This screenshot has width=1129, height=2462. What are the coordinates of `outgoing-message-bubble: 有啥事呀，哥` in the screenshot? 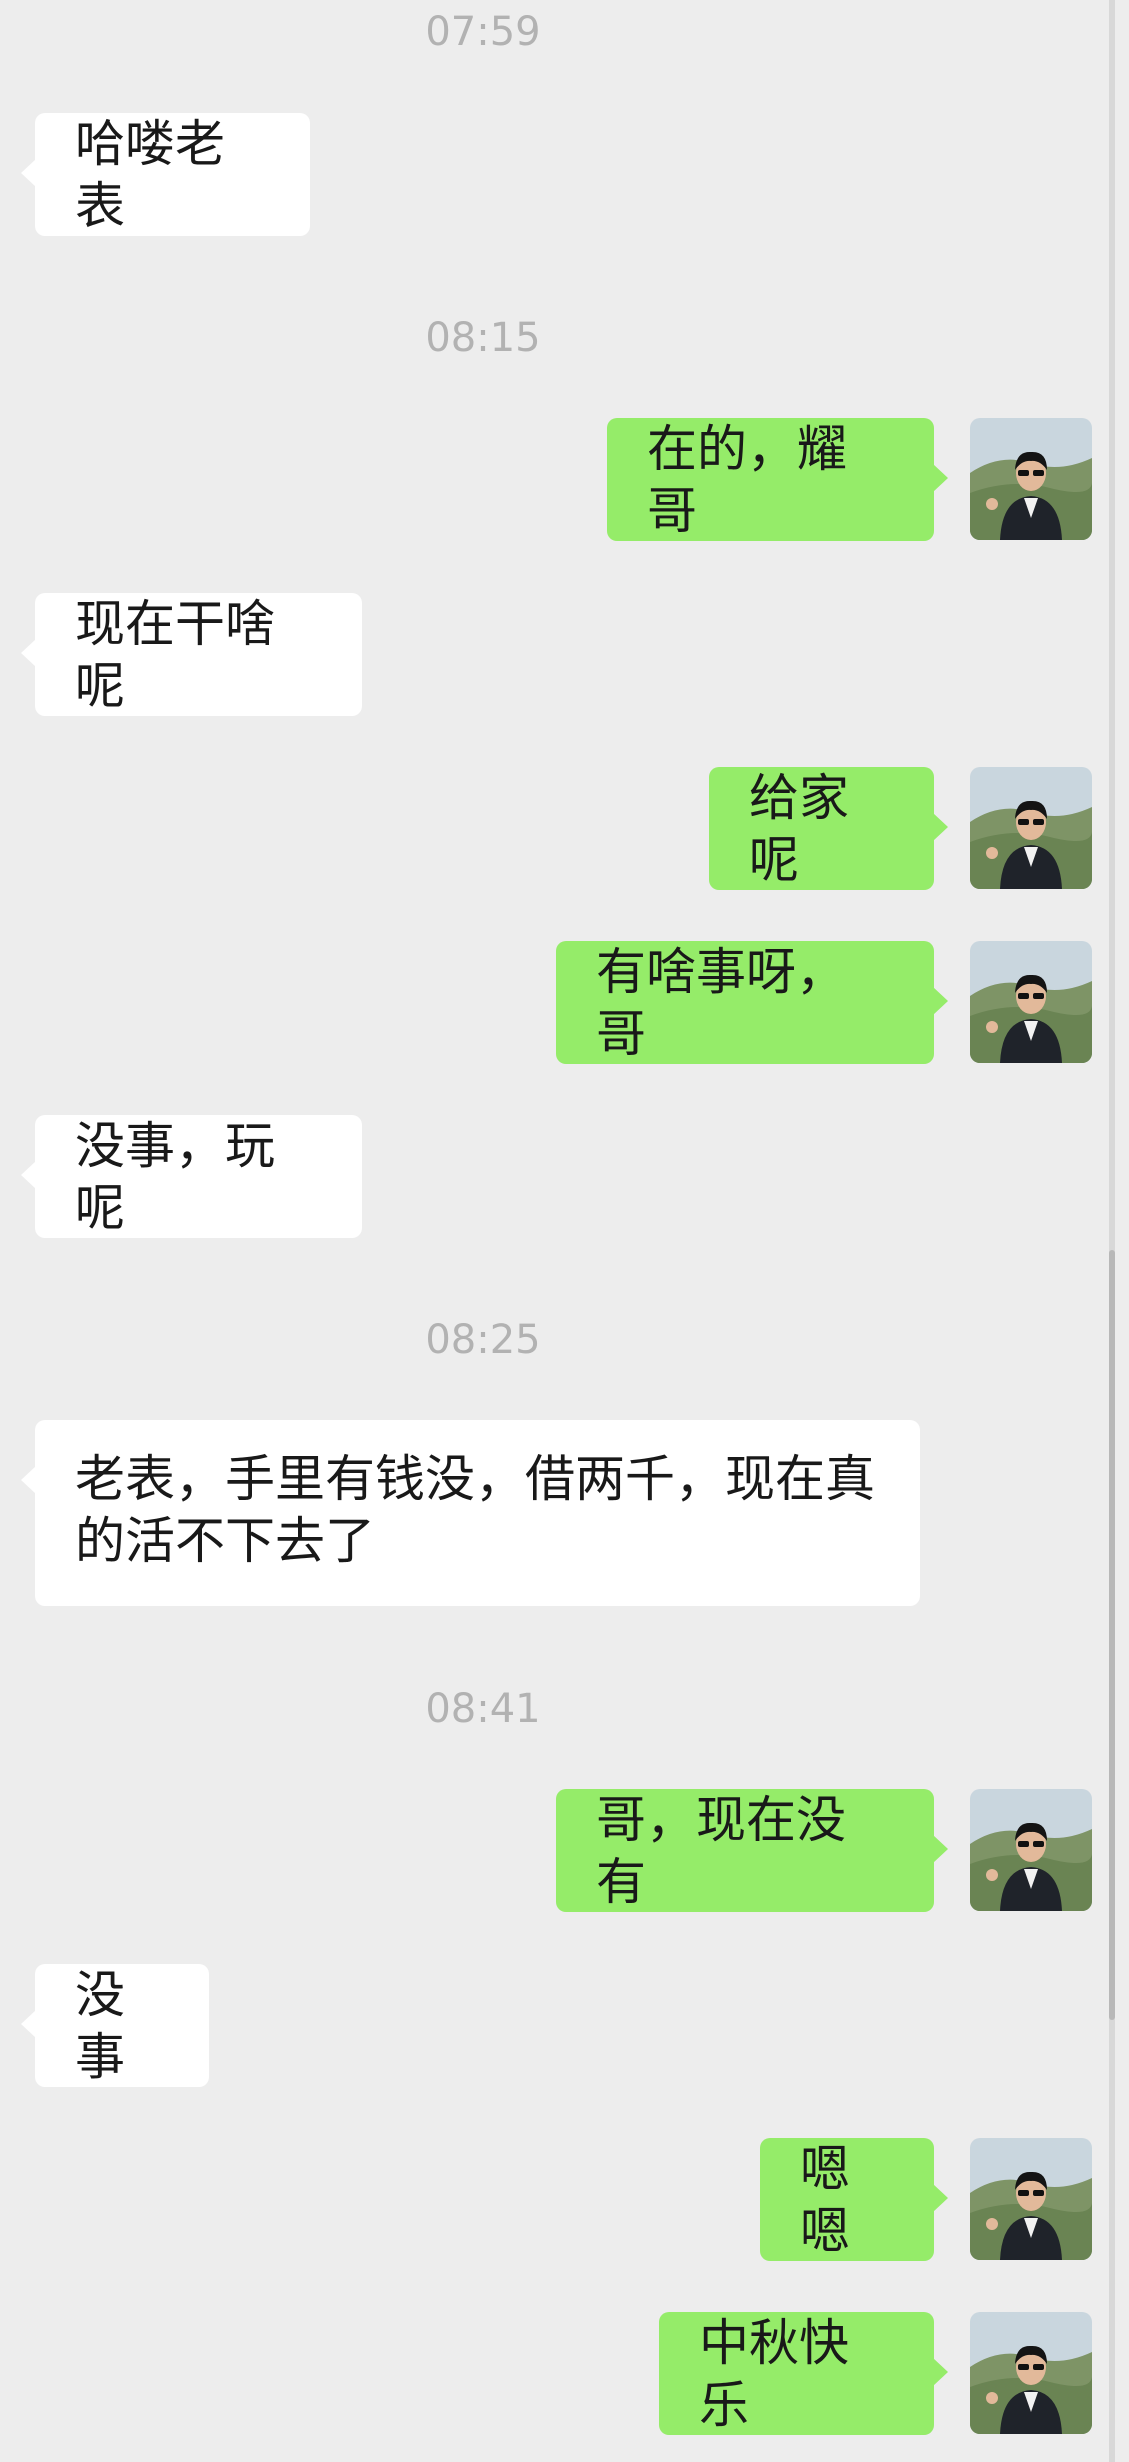 It's located at (752, 1002).